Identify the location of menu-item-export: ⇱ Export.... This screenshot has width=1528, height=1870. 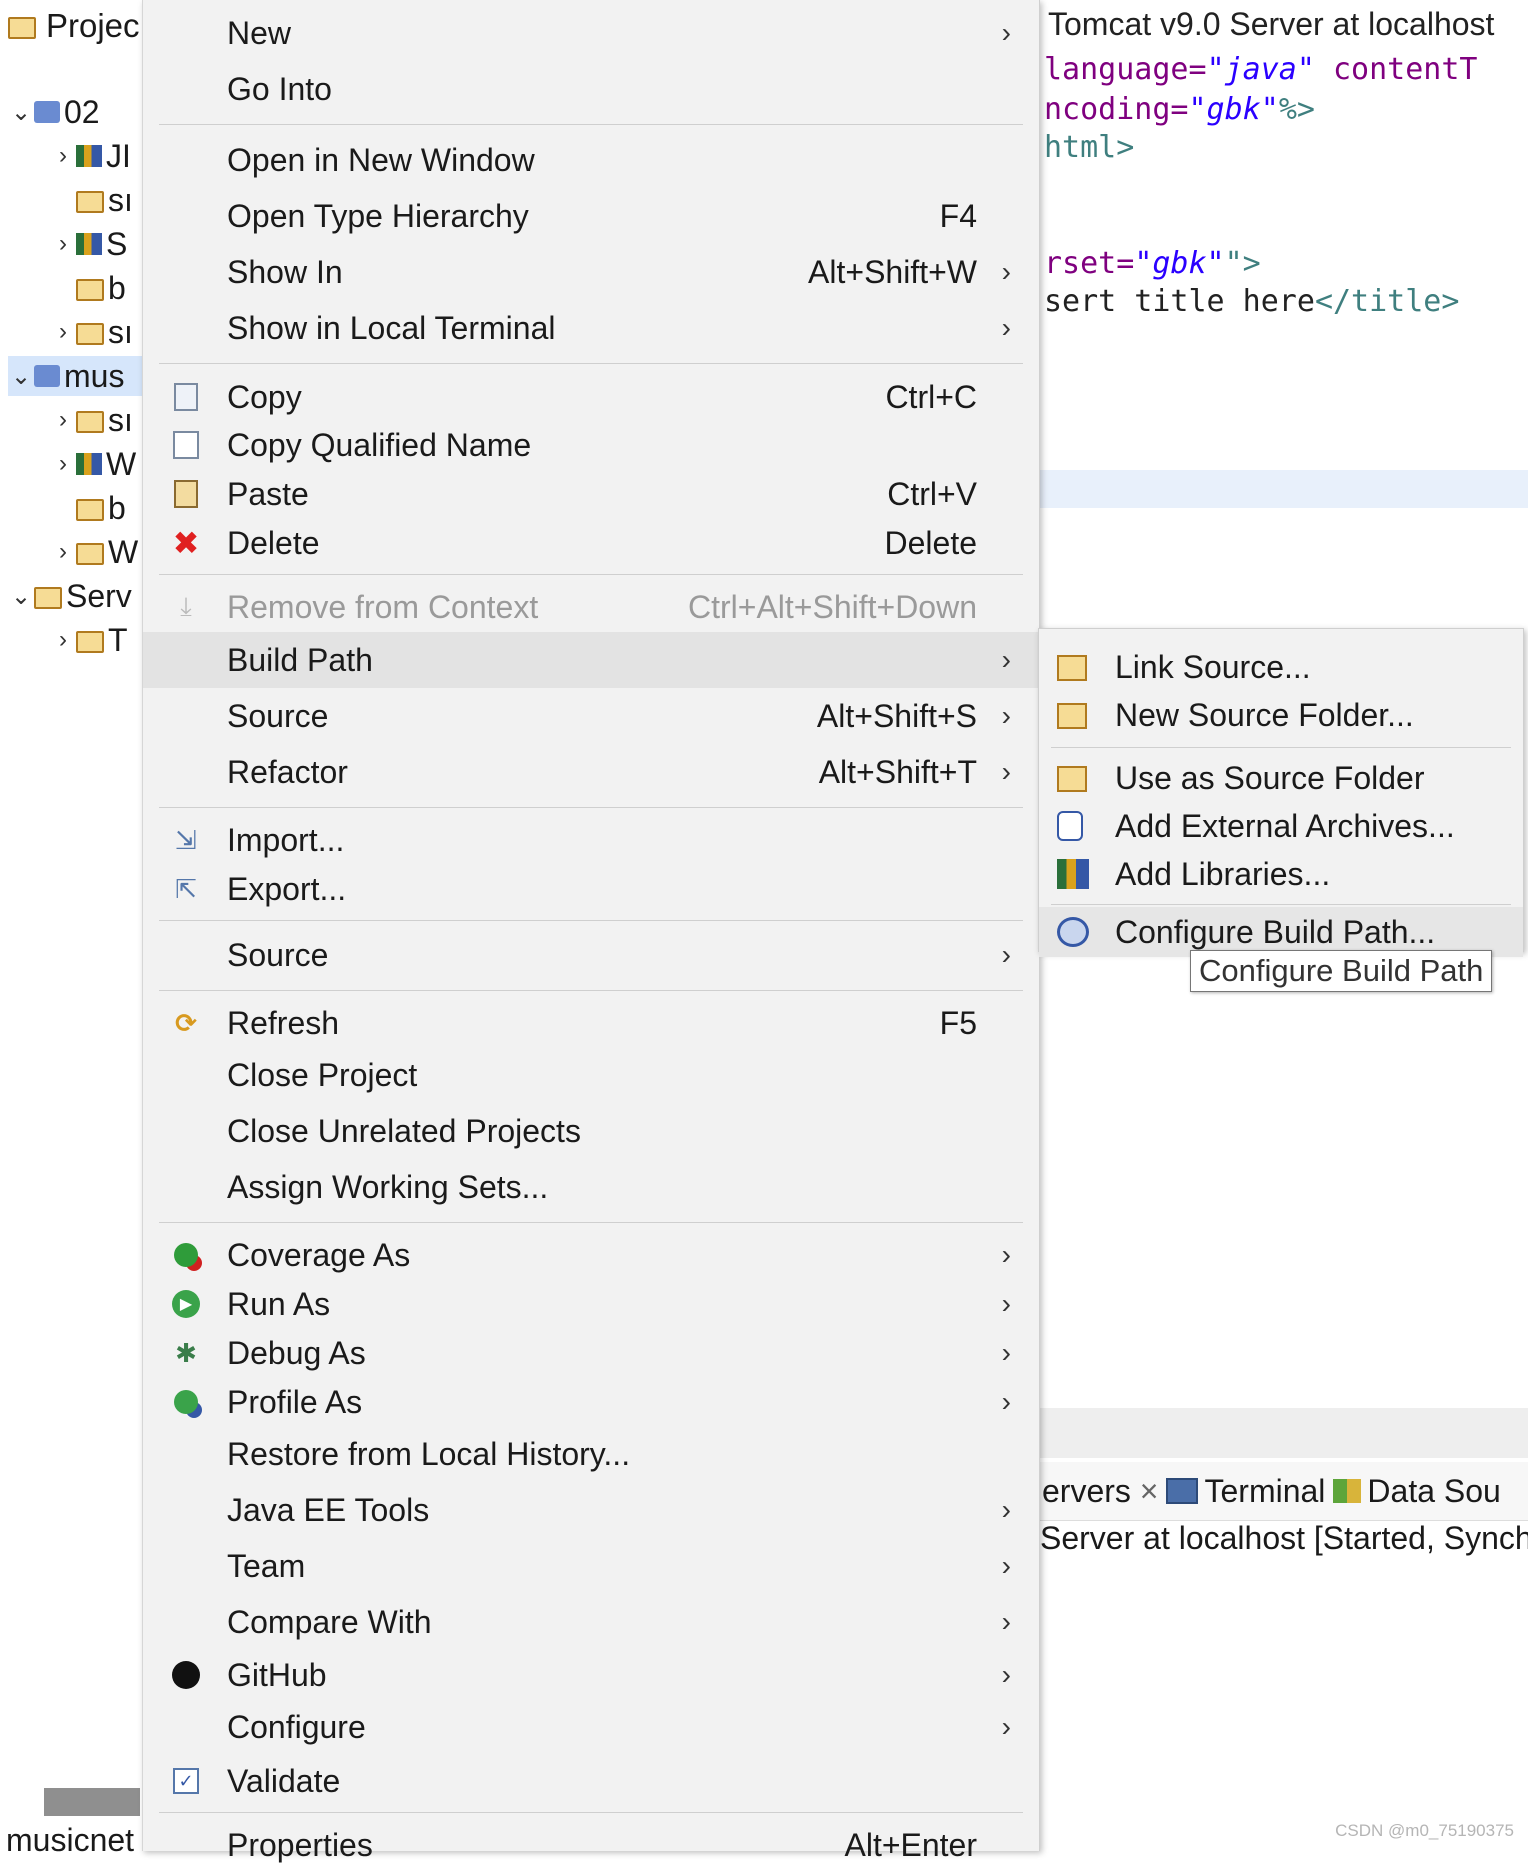
(591, 889).